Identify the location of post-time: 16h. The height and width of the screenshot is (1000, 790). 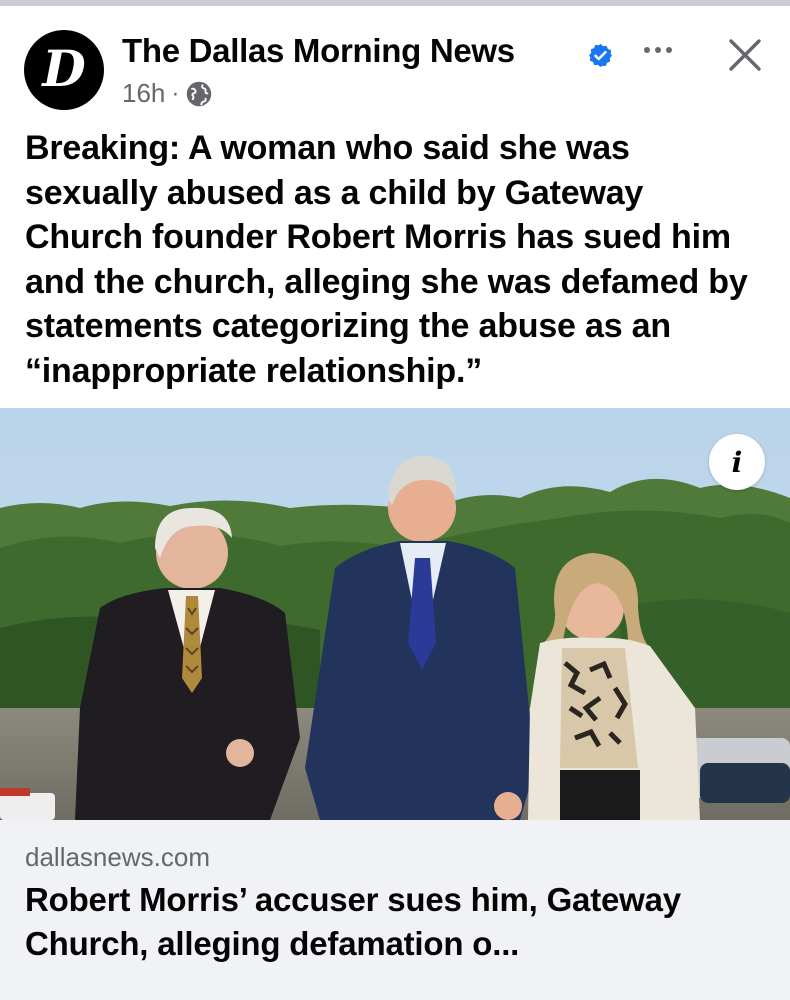
(143, 93).